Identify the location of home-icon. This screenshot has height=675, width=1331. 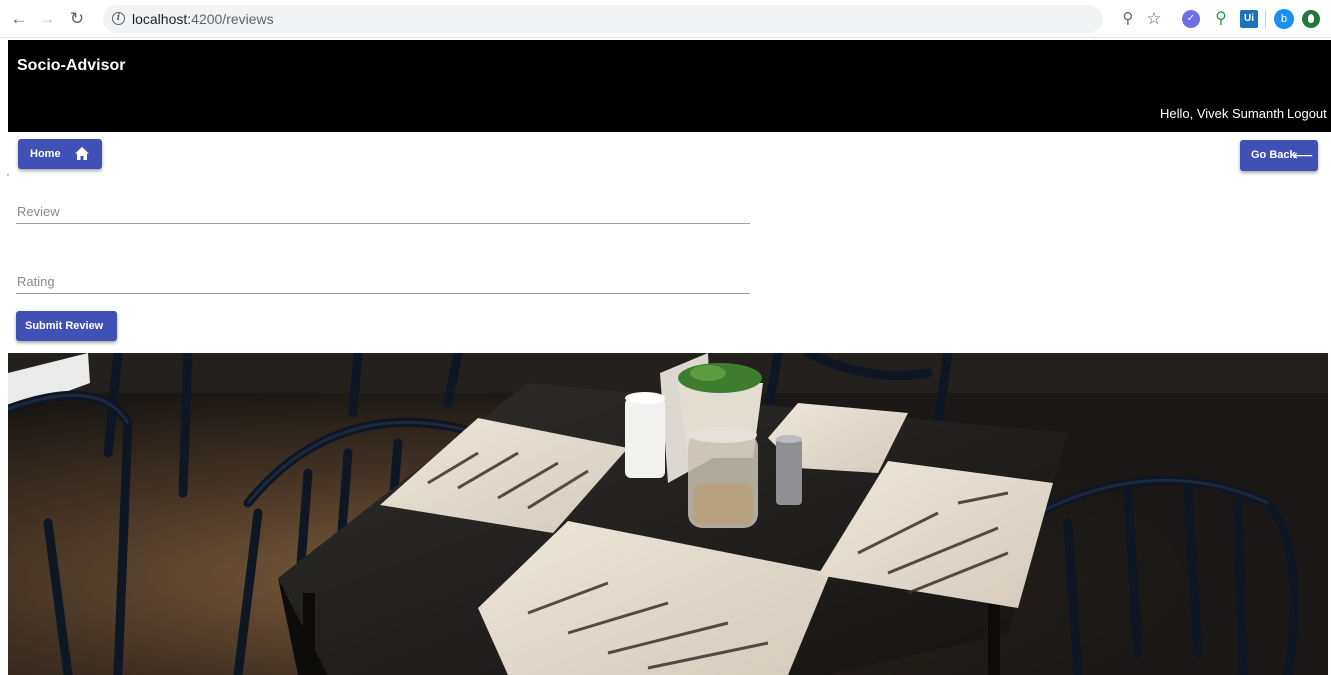
(82, 153).